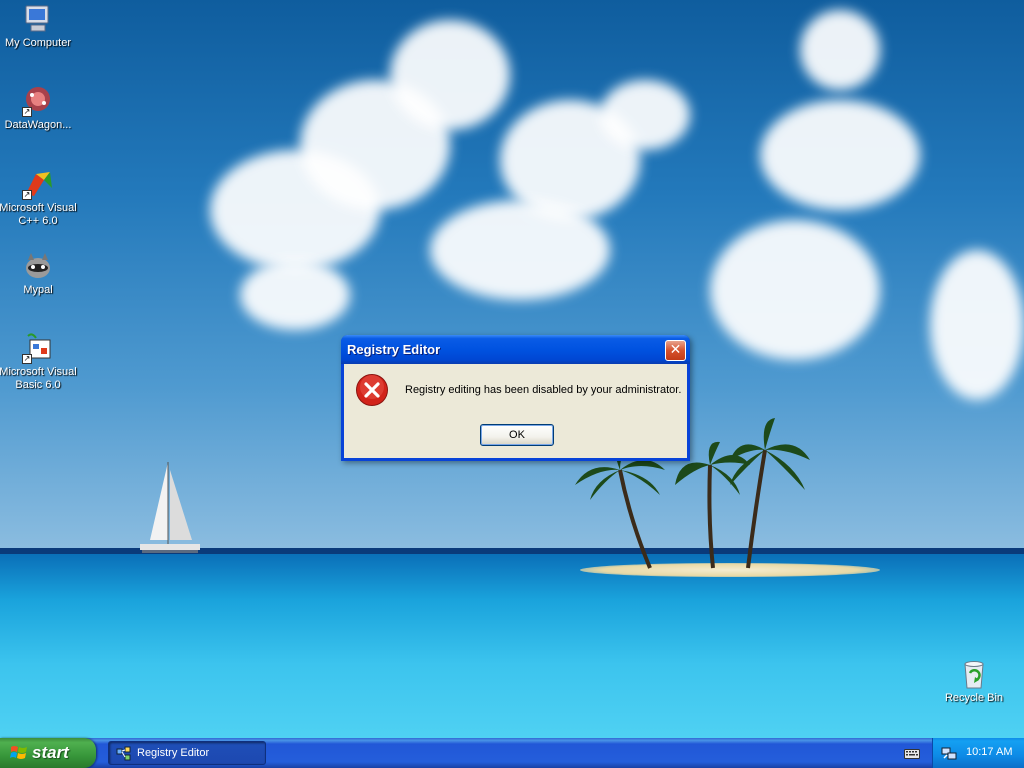  What do you see at coordinates (974, 698) in the screenshot?
I see `desktop-icon-label: Recycle Bin` at bounding box center [974, 698].